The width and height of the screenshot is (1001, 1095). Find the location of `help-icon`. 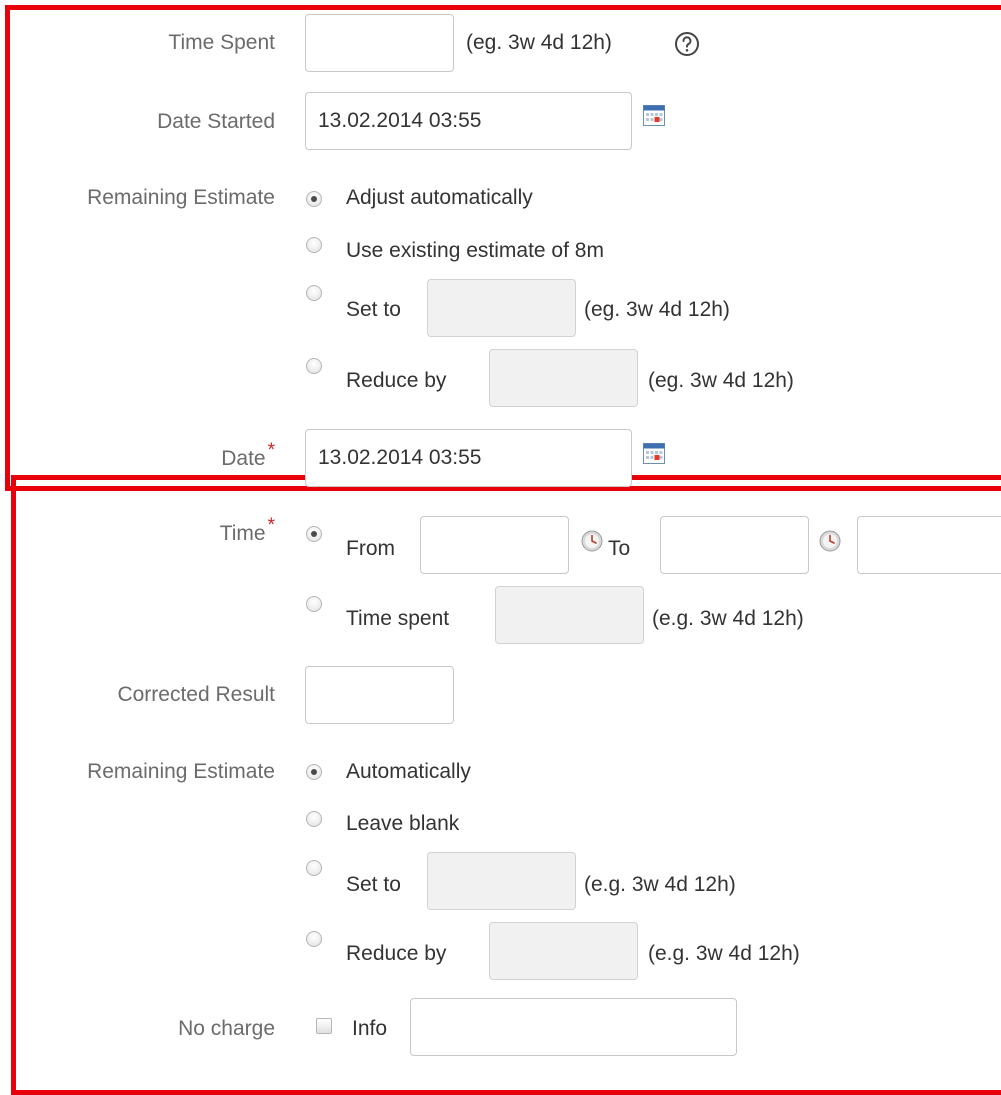

help-icon is located at coordinates (687, 44).